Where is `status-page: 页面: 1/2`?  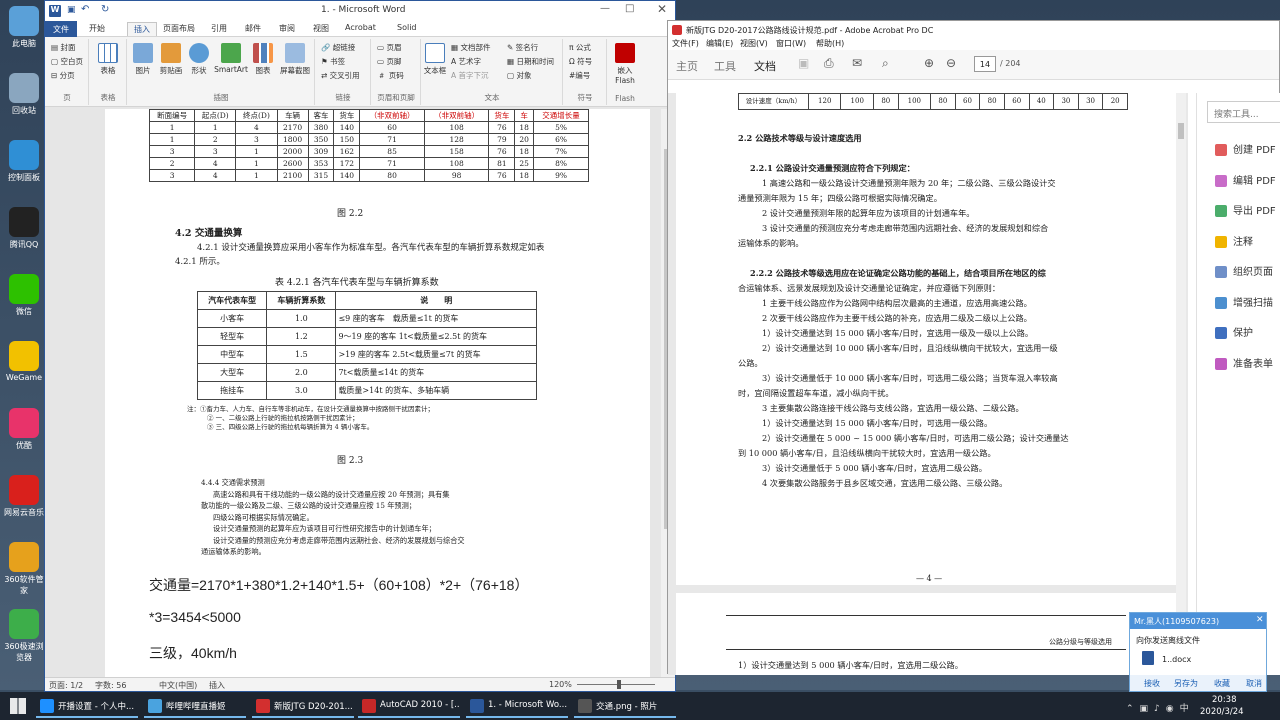
status-page: 页面: 1/2 is located at coordinates (66, 685).